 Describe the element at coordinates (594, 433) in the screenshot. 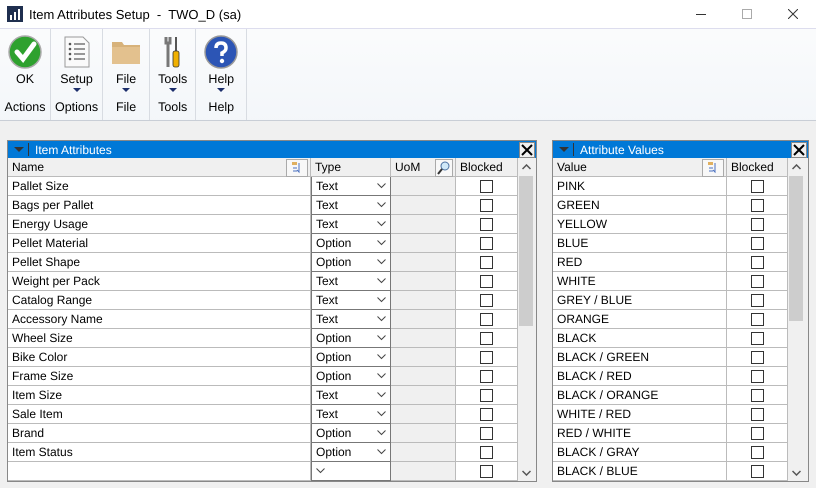

I see `table-cell: RED / WHITE` at that location.